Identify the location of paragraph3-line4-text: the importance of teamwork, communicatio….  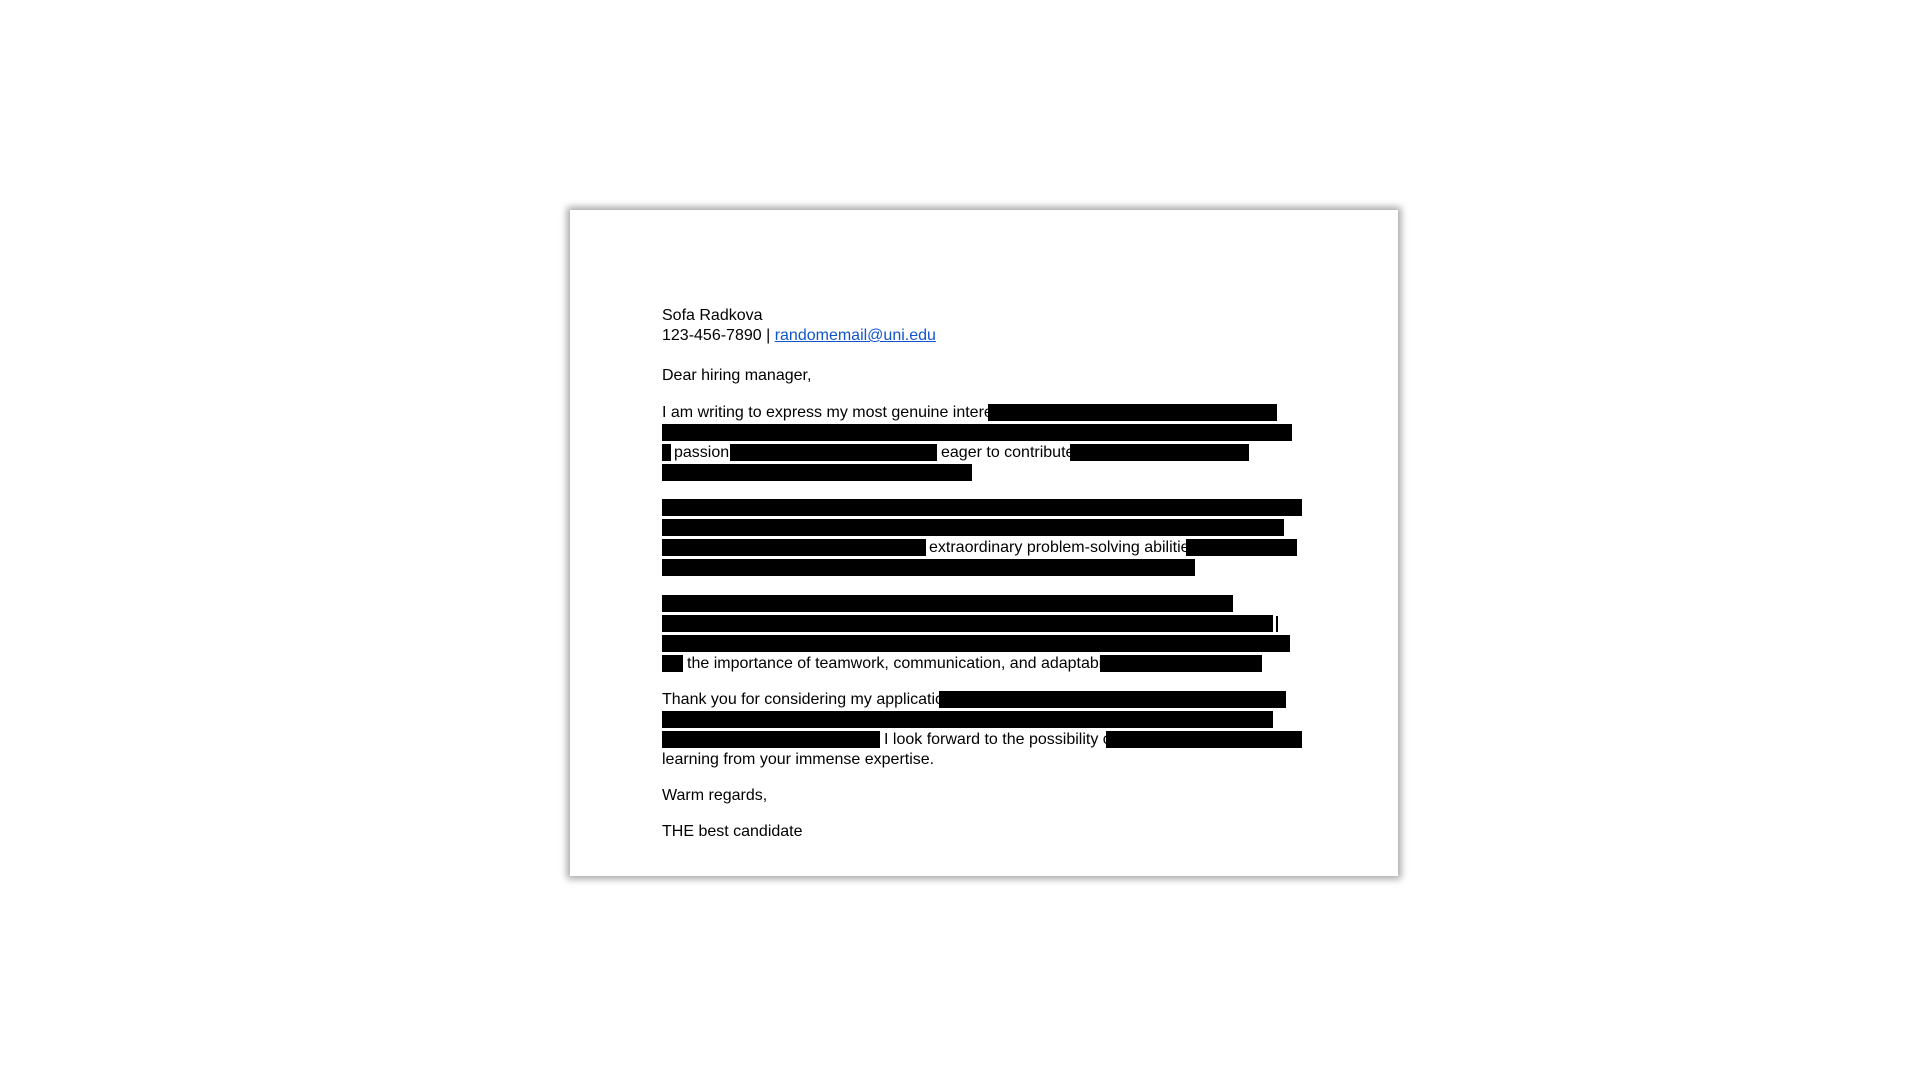
(904, 663).